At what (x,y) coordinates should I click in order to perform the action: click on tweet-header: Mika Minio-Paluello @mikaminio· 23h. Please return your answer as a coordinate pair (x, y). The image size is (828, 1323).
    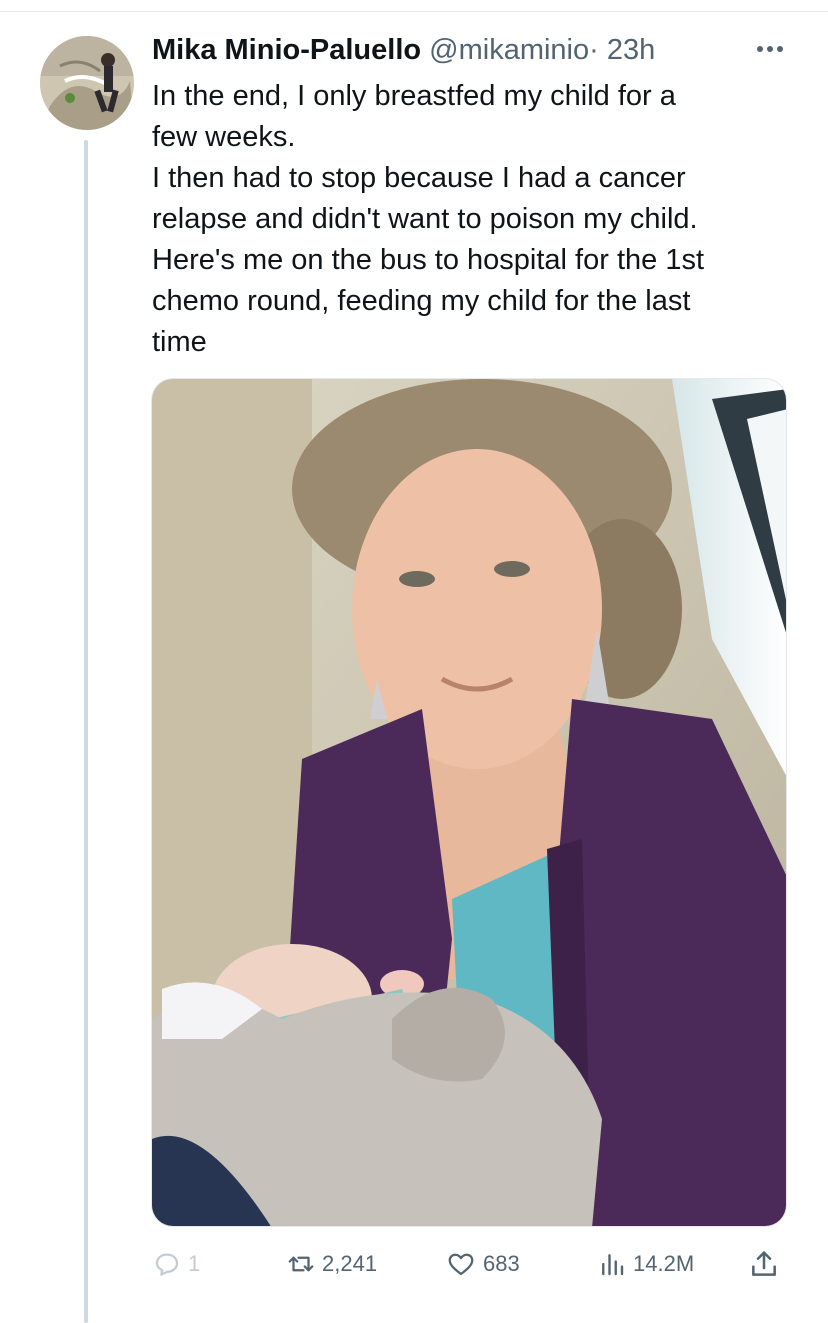
    Looking at the image, I should click on (452, 52).